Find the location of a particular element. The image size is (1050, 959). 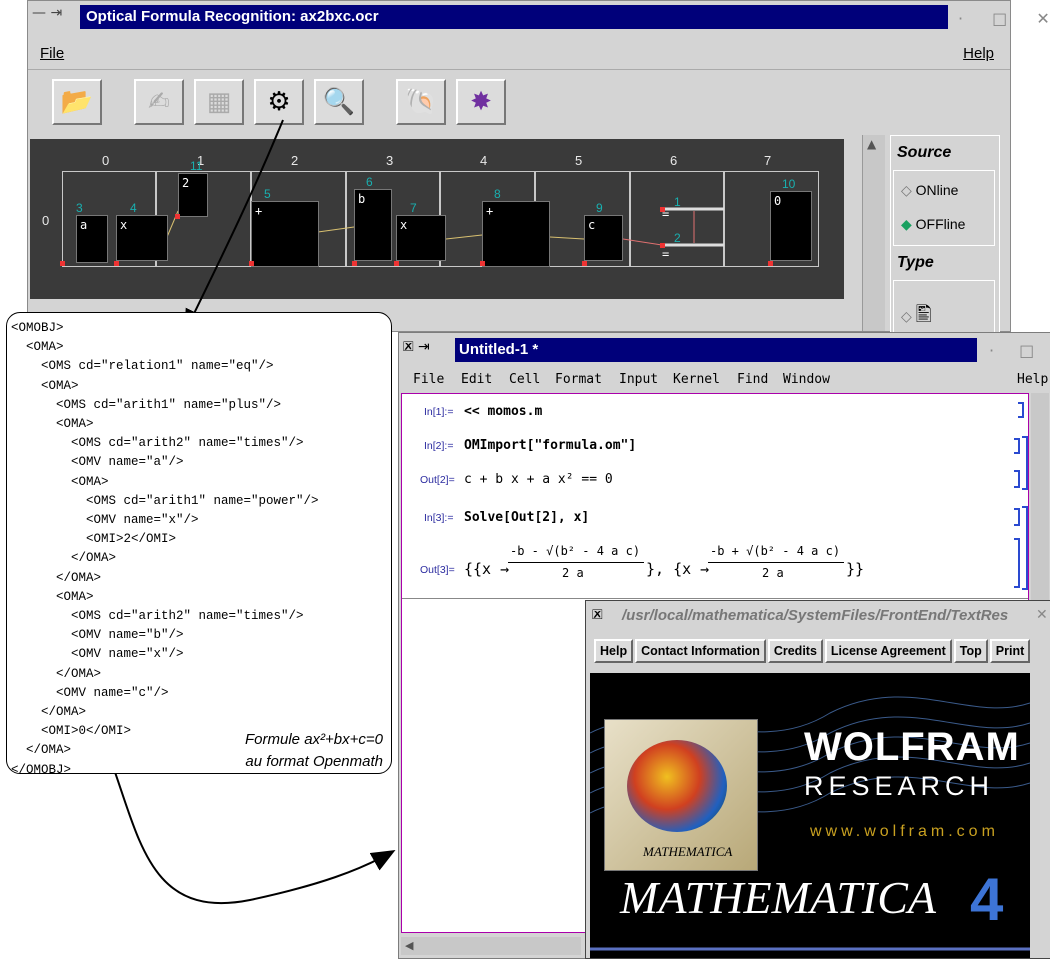

mathematica-app-icon: 🗷 ⇥ is located at coordinates (416, 347).